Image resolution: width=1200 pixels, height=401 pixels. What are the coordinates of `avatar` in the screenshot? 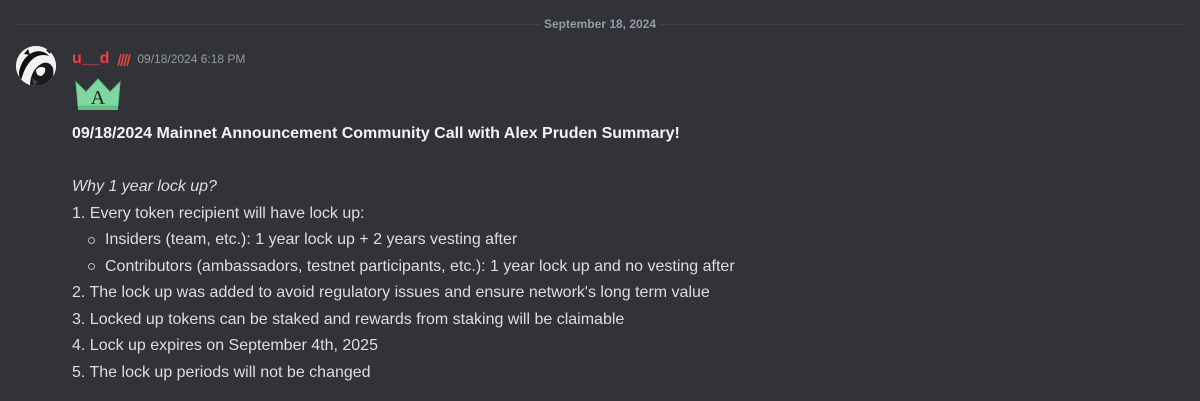 It's located at (36, 66).